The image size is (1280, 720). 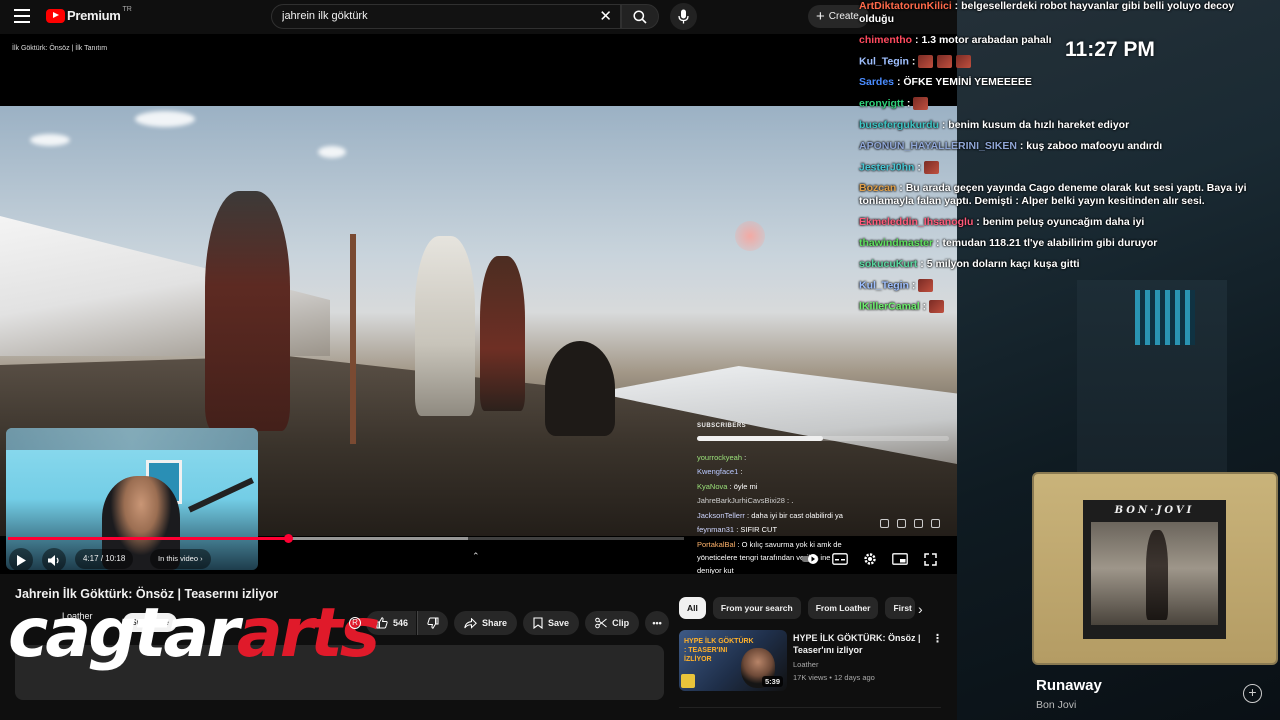 I want to click on in-this-video-button: In this video ›, so click(x=180, y=559).